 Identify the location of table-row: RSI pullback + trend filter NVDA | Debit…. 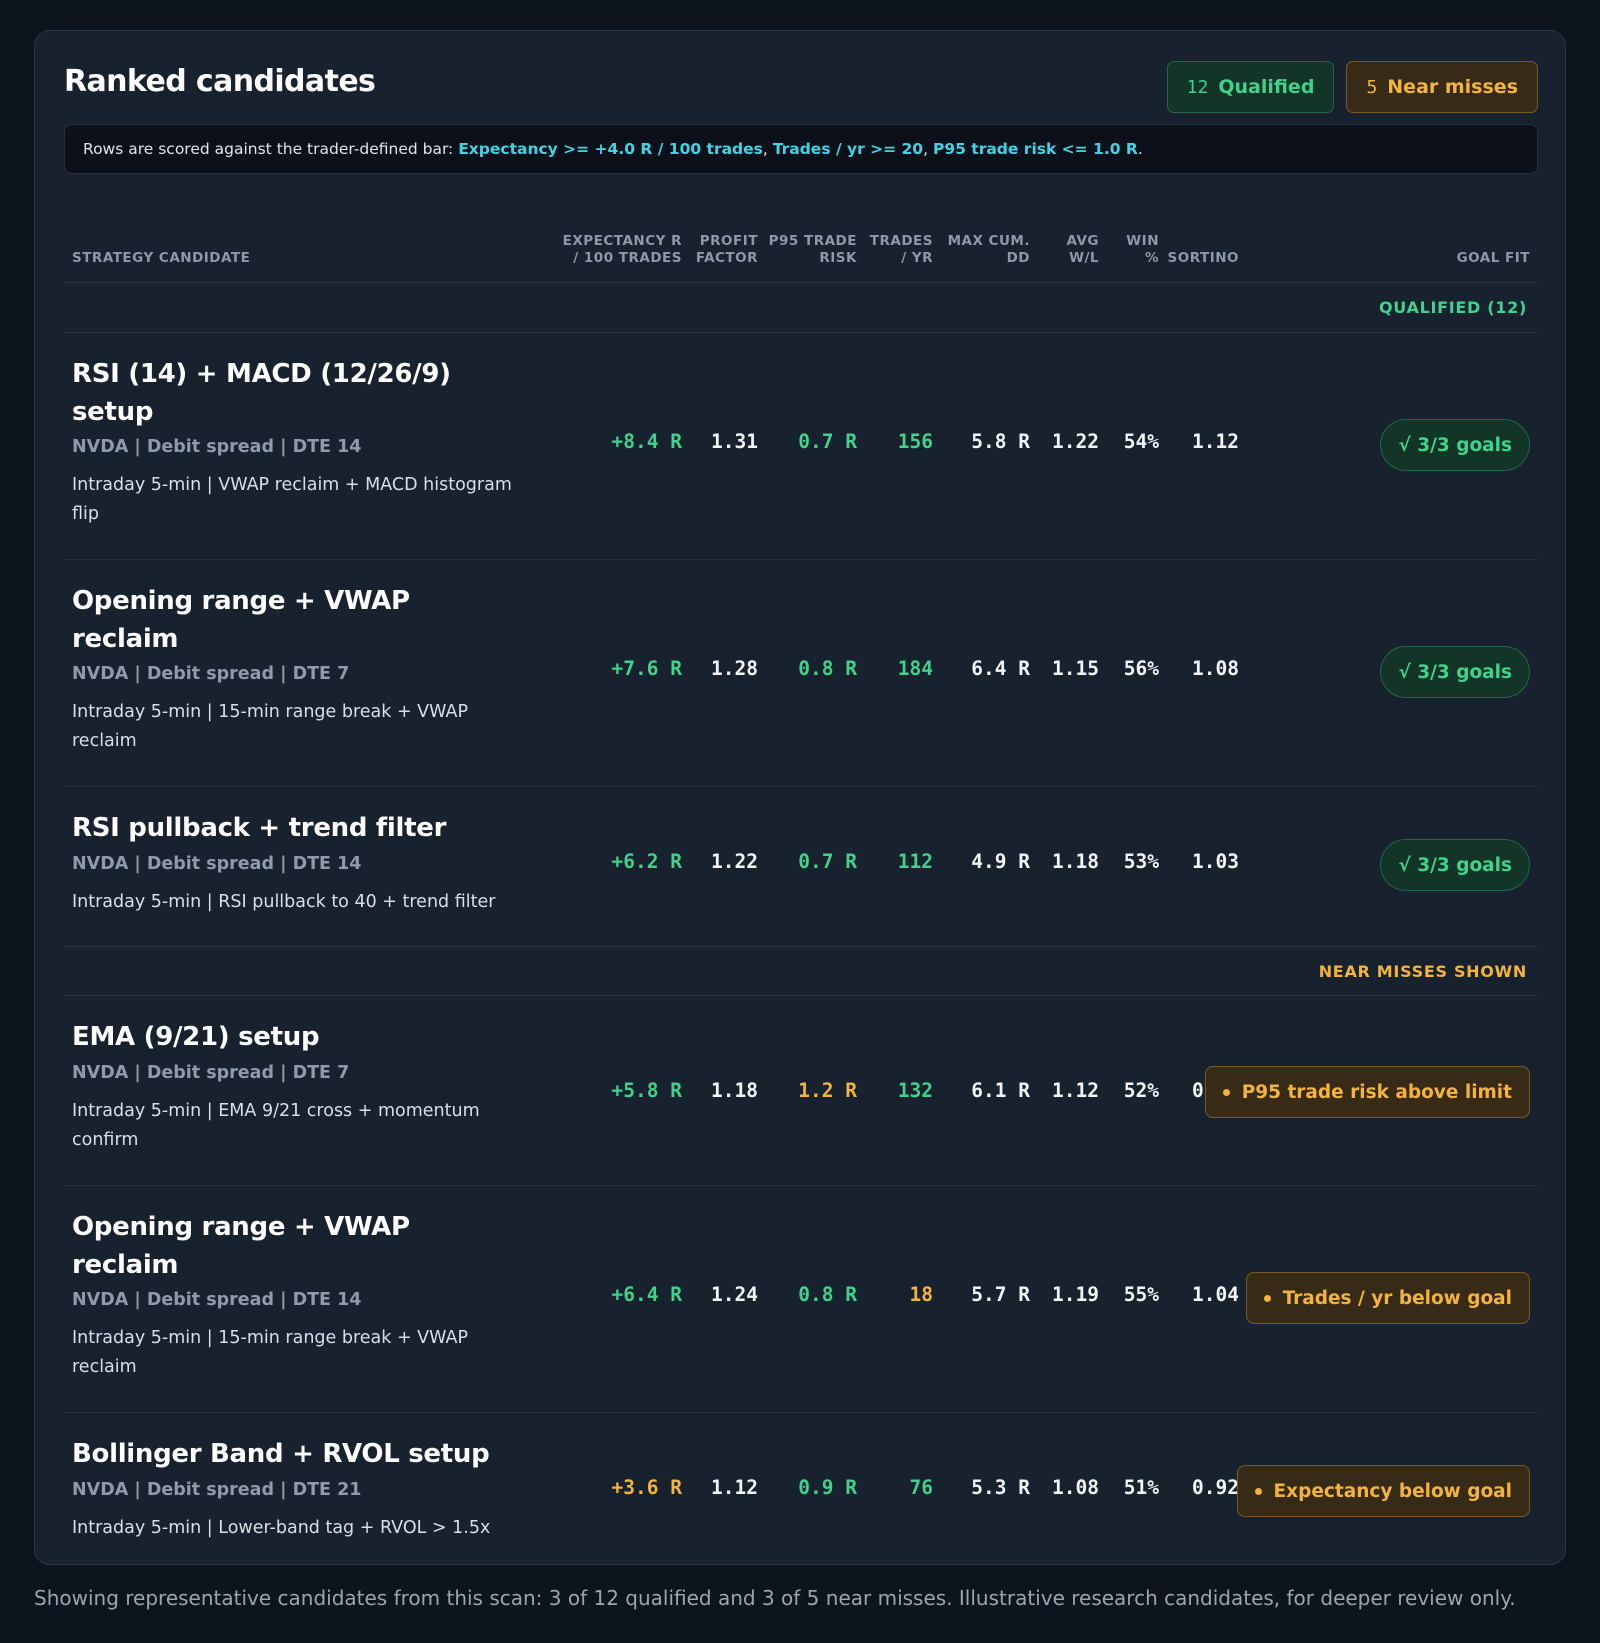
(801, 866).